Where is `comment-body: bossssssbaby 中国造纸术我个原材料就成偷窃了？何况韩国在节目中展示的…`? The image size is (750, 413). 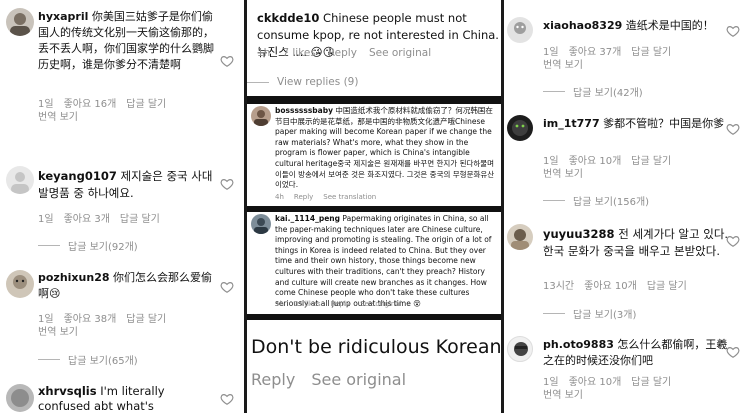
comment-body: bossssssbaby 中国造纸术我个原材料就成偷窃了？何况韩国在节目中展示的… is located at coordinates (386, 148).